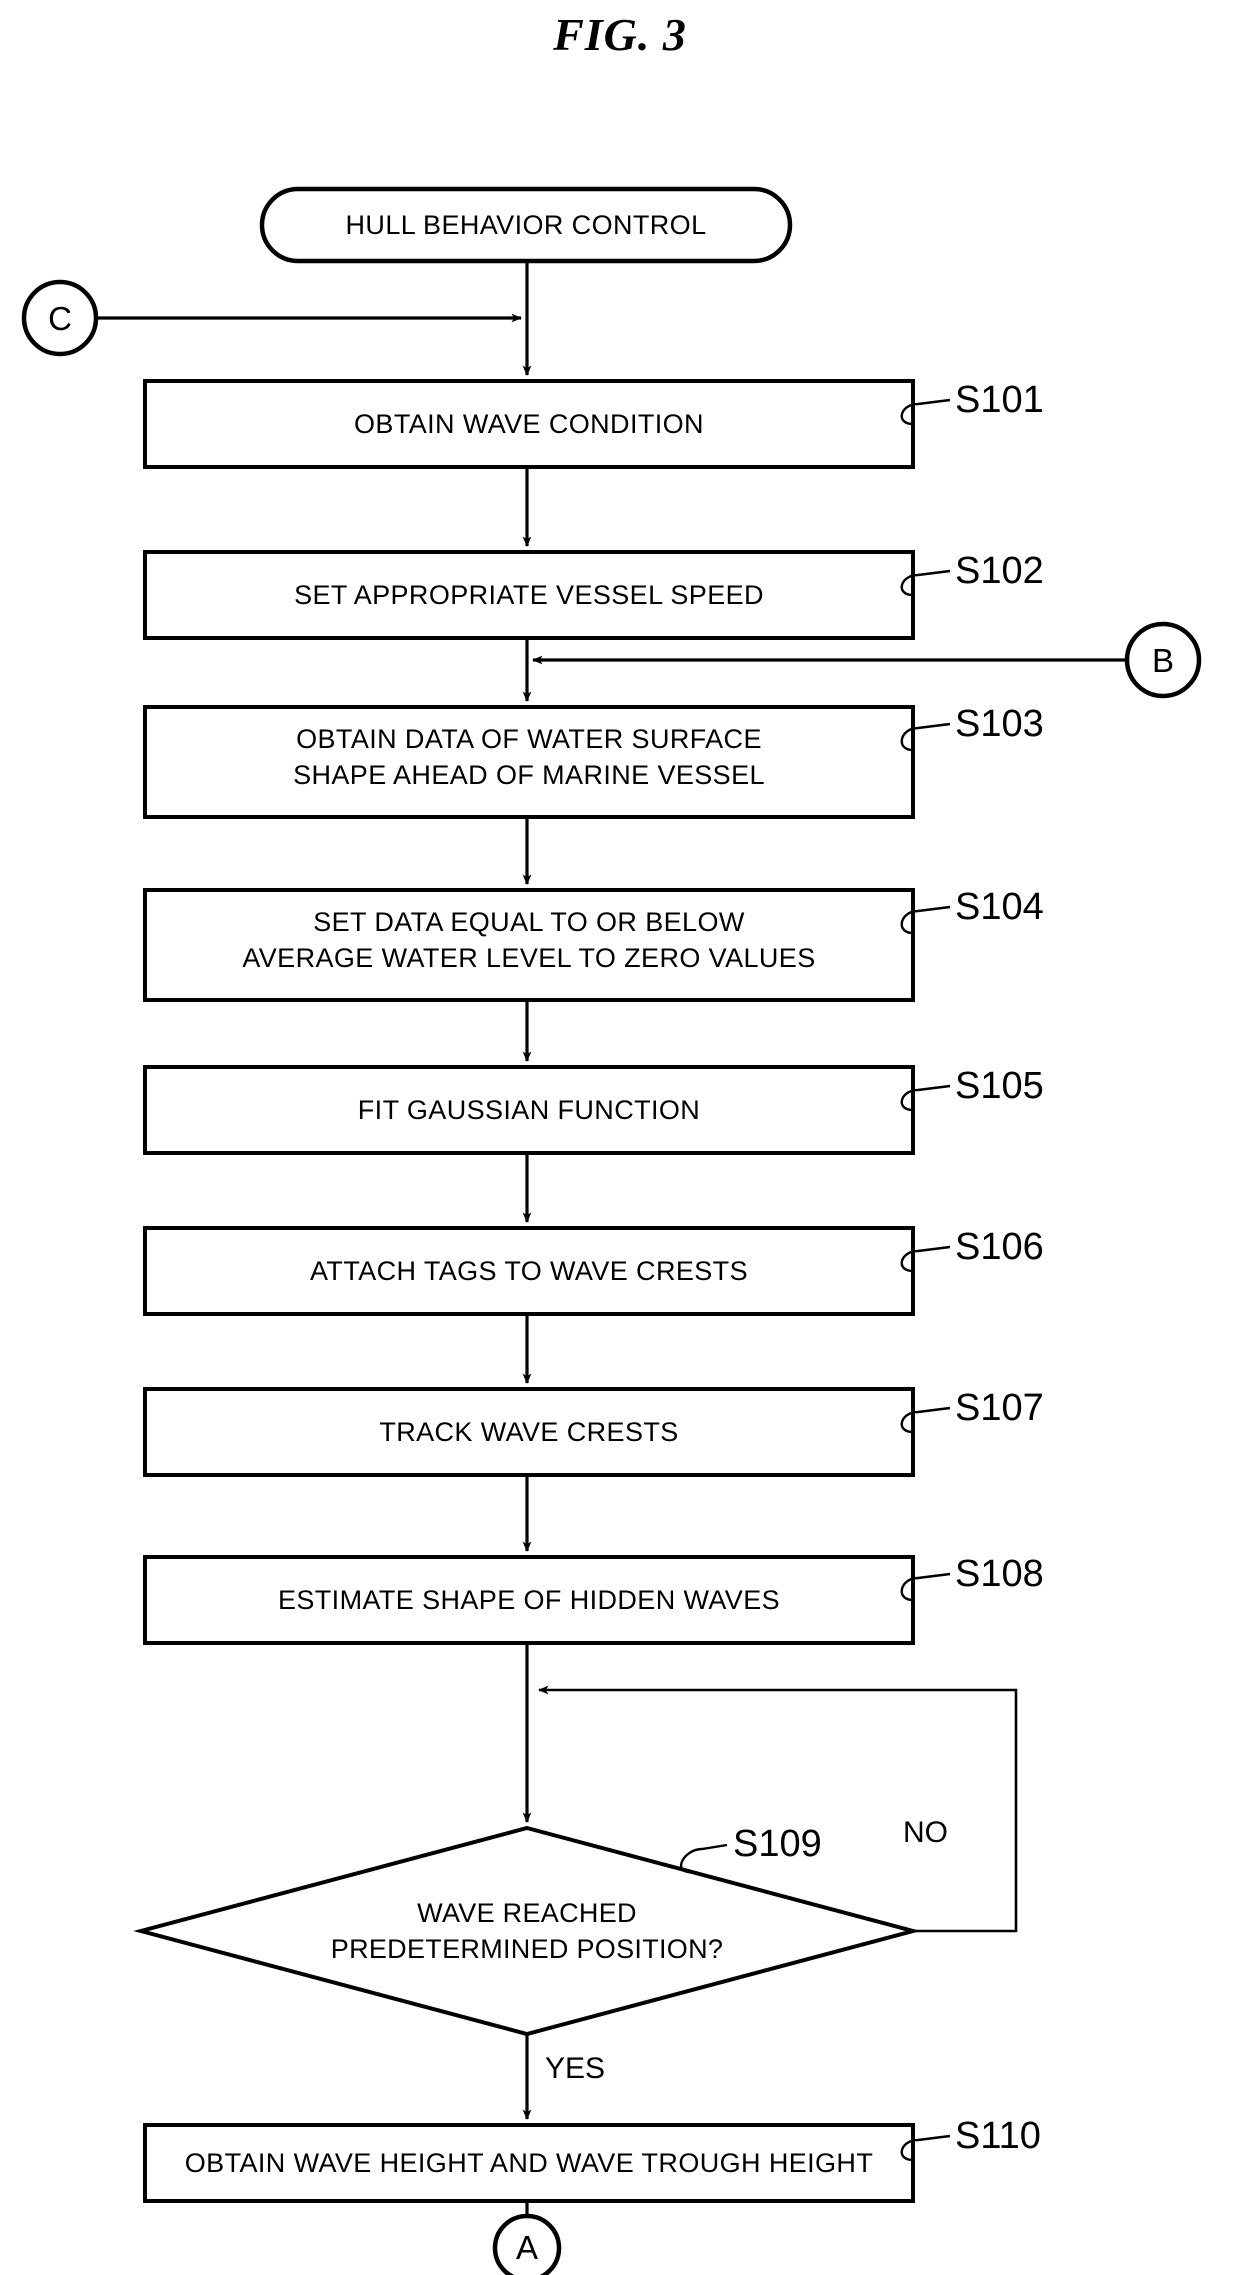 The image size is (1240, 2275). What do you see at coordinates (998, 2136) in the screenshot?
I see `step-label-s110: S110` at bounding box center [998, 2136].